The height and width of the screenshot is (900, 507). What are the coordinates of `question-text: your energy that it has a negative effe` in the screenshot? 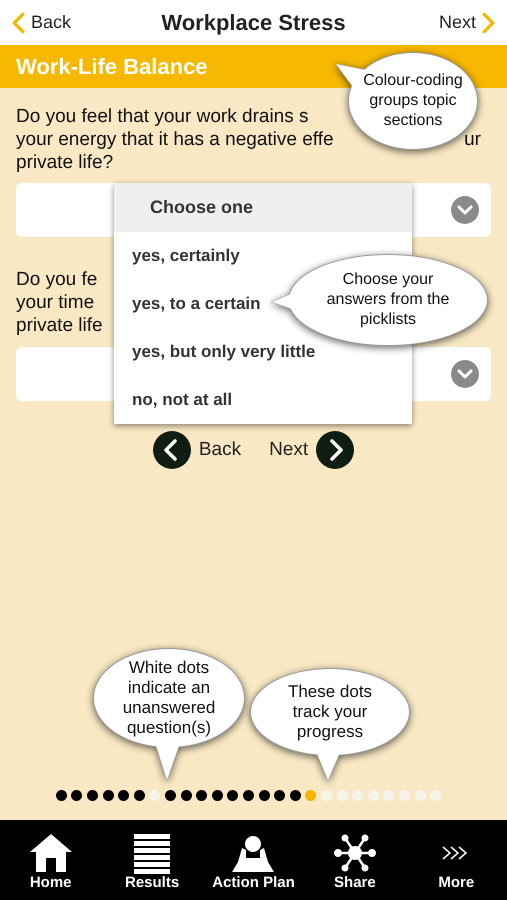 It's located at (175, 139).